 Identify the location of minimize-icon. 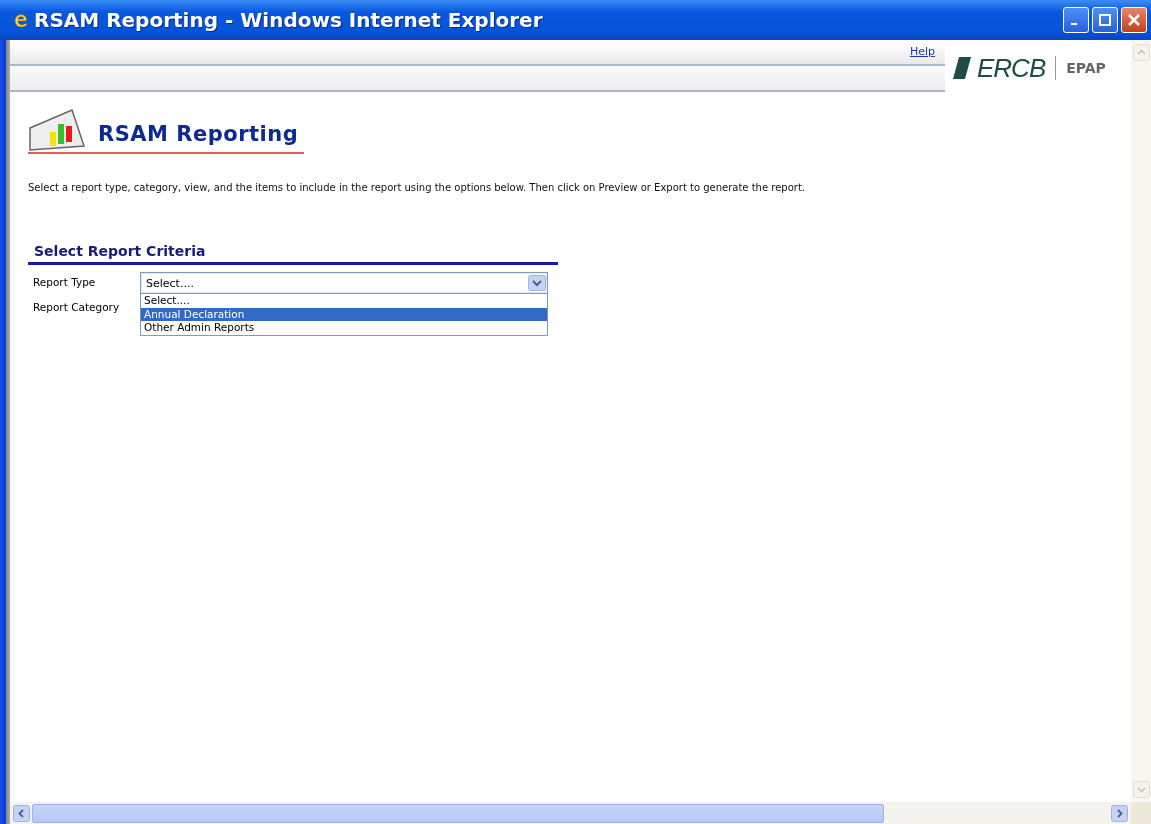
(1074, 24).